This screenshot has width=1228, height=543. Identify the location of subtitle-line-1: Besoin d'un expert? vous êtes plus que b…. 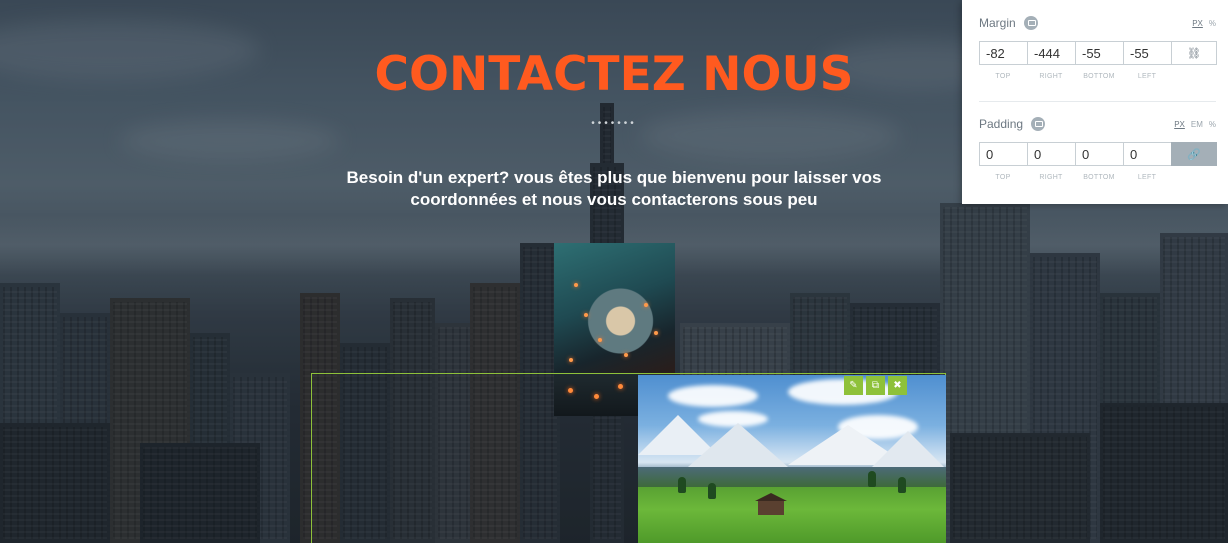
(614, 177).